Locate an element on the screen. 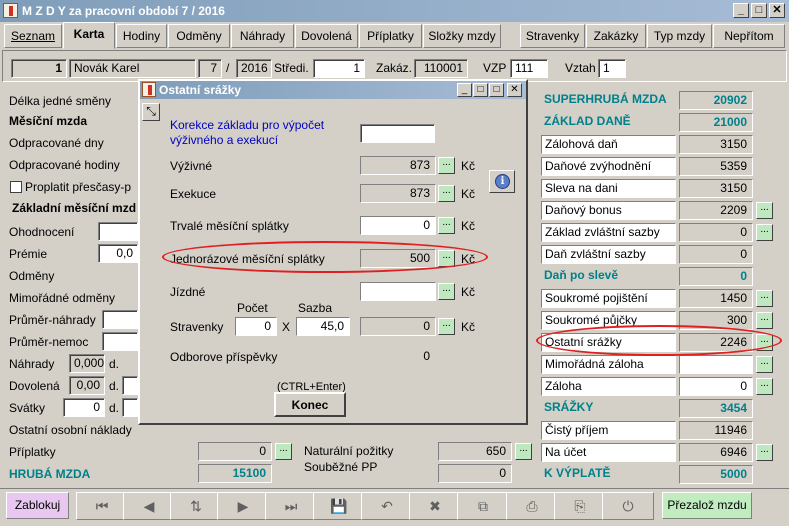  prezaloz-mzdu-button: Přezalož mzdu is located at coordinates (707, 505).